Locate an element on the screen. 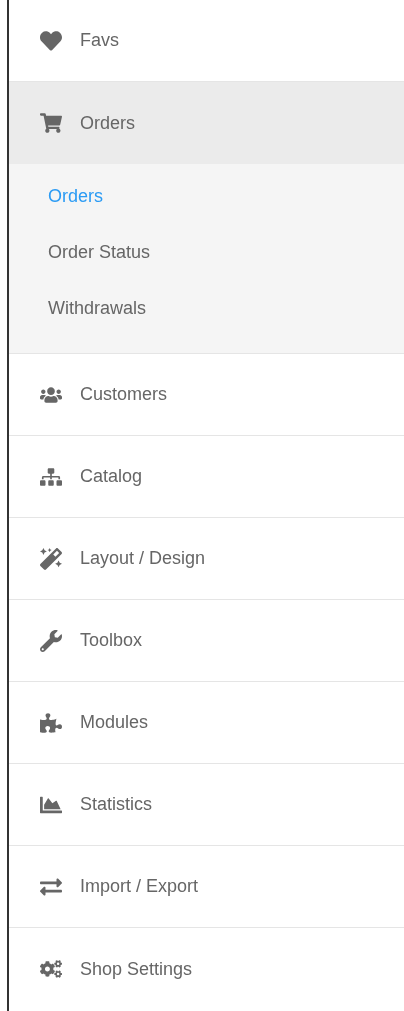 This screenshot has width=404, height=1011. menu-item: Orders is located at coordinates (206, 123).